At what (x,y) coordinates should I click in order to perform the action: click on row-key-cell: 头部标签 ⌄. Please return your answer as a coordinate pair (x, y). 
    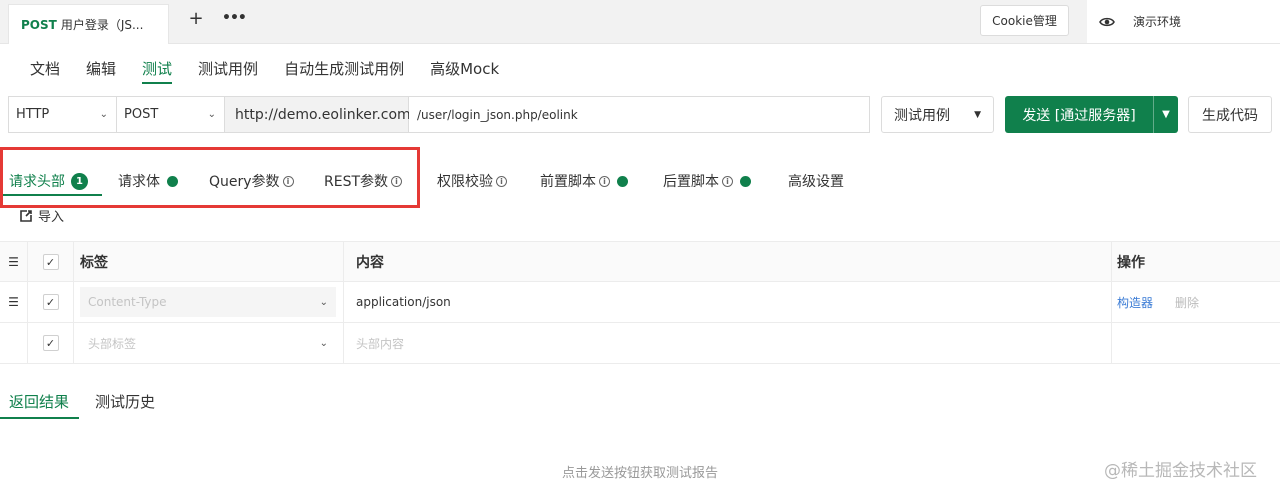
    Looking at the image, I should click on (209, 343).